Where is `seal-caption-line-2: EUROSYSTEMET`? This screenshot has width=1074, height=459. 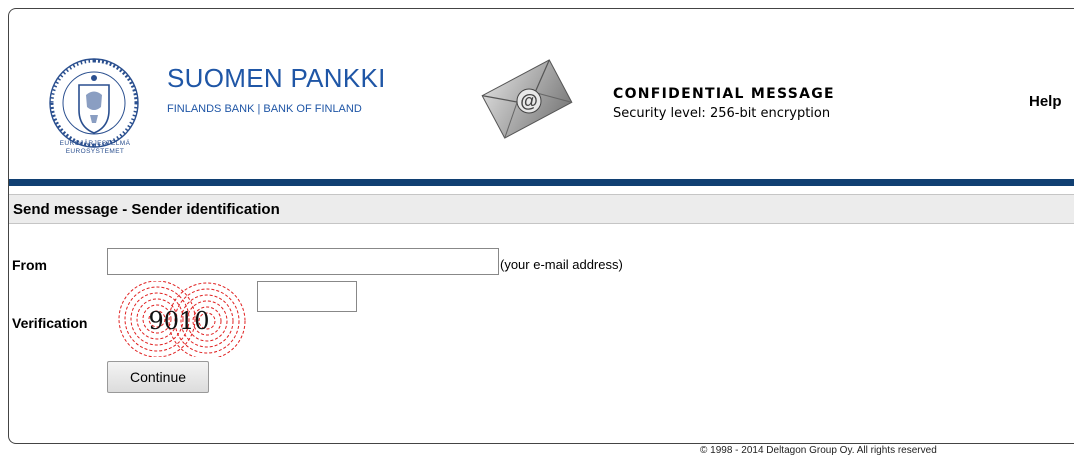
seal-caption-line-2: EUROSYSTEMET is located at coordinates (95, 151).